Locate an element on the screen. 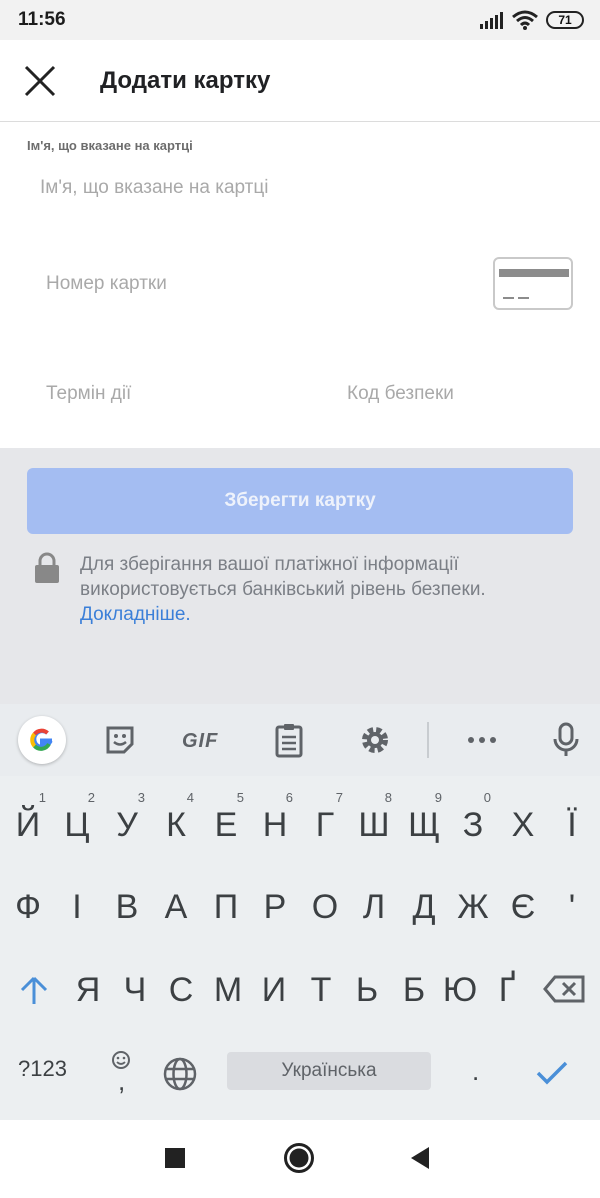 The height and width of the screenshot is (1198, 600). status-bar: 11:56 71 is located at coordinates (300, 20).